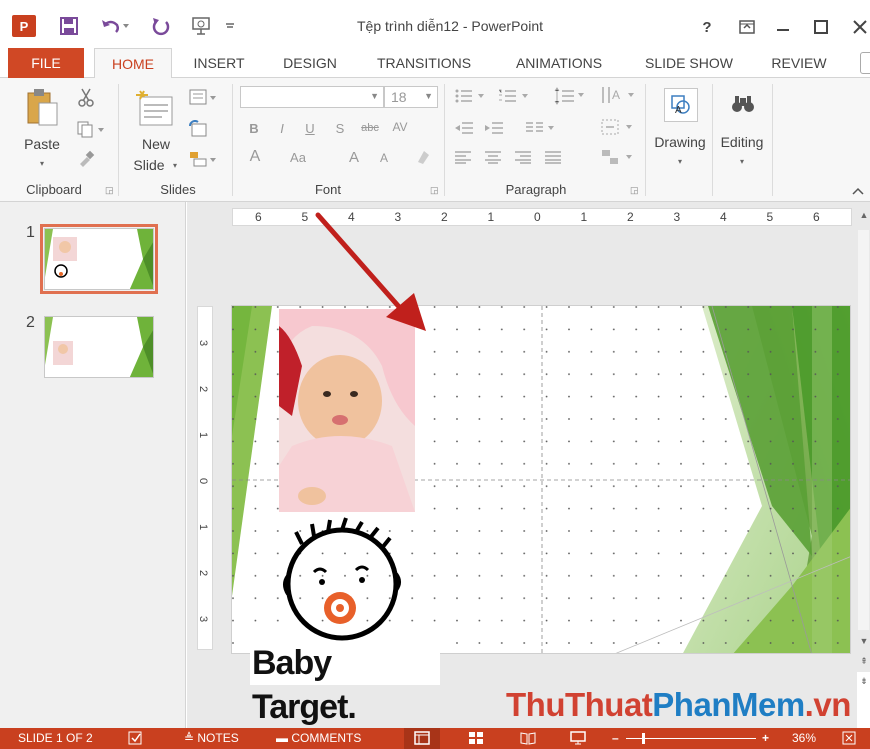 This screenshot has height=749, width=870. Describe the element at coordinates (540, 128) in the screenshot. I see `columns-icon` at that location.